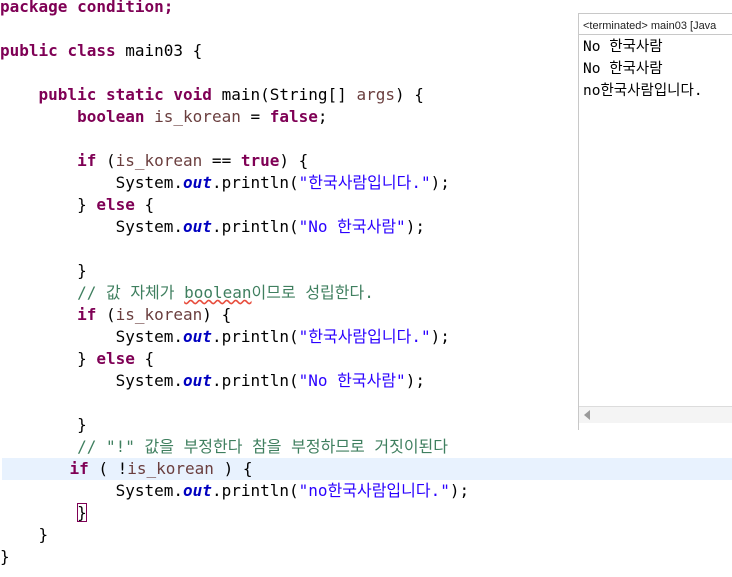 The image size is (732, 577). I want to click on code-line-comment: // "!" 값을 부정한다 참을 부정하므로 거짓이된다, so click(224, 447).